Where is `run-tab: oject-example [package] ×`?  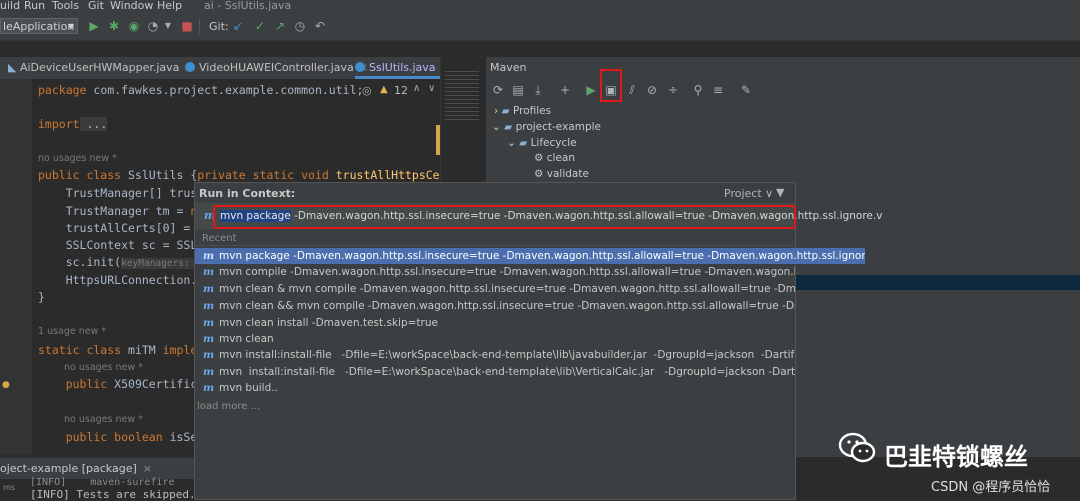
run-tab: oject-example [package] × is located at coordinates (76, 468).